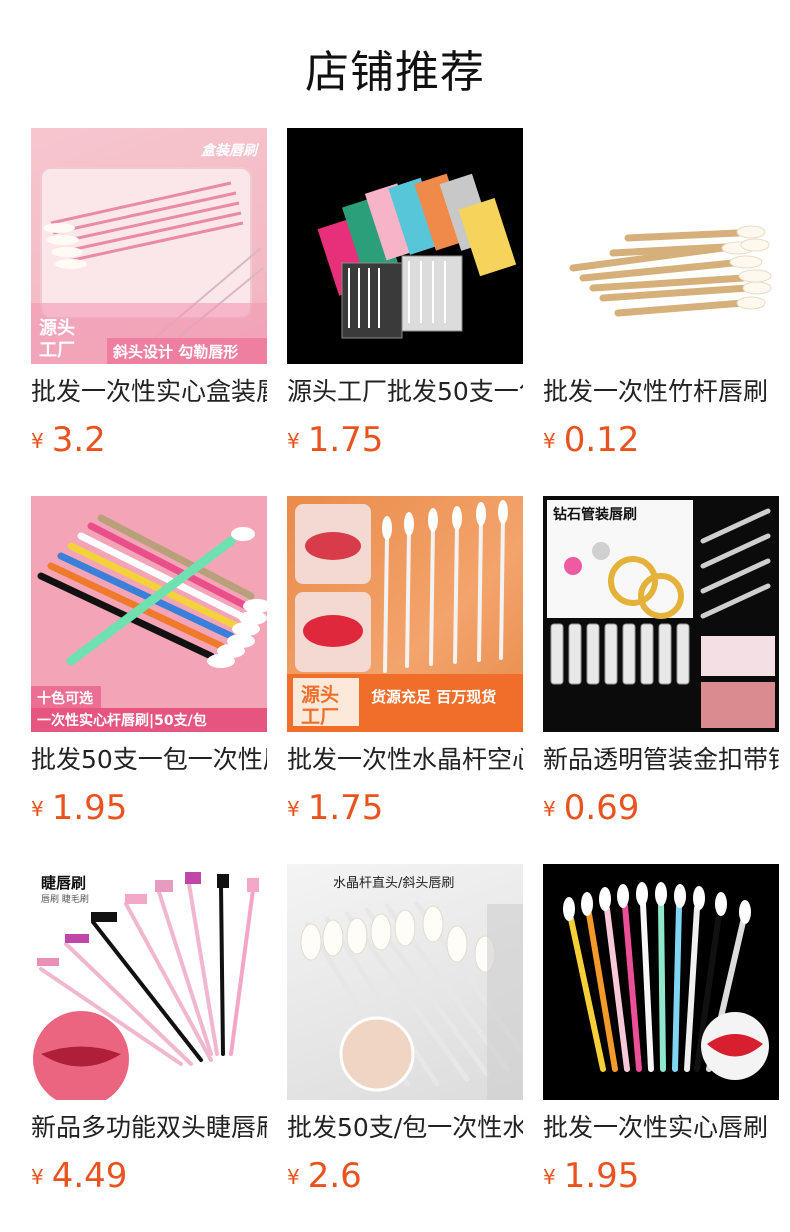 The width and height of the screenshot is (790, 1232). What do you see at coordinates (78, 440) in the screenshot?
I see `price-value: 3.2` at bounding box center [78, 440].